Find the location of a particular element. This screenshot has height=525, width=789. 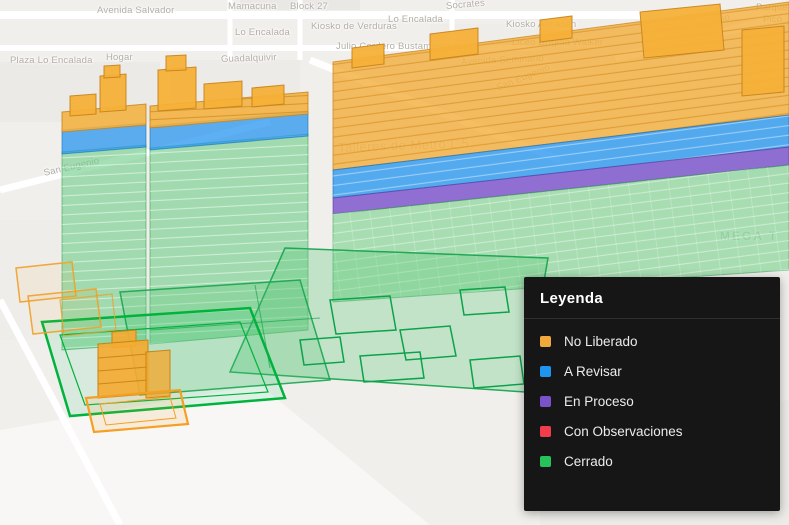

legend-label: A Revisar is located at coordinates (593, 371).